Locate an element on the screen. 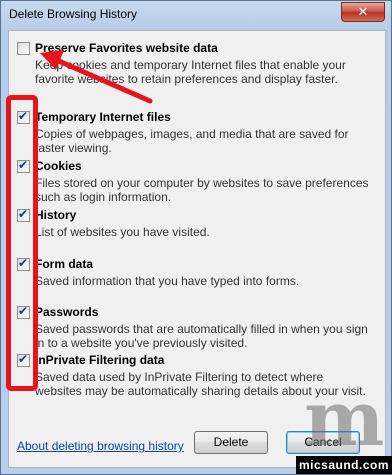  watermark-logo: m is located at coordinates (344, 418).